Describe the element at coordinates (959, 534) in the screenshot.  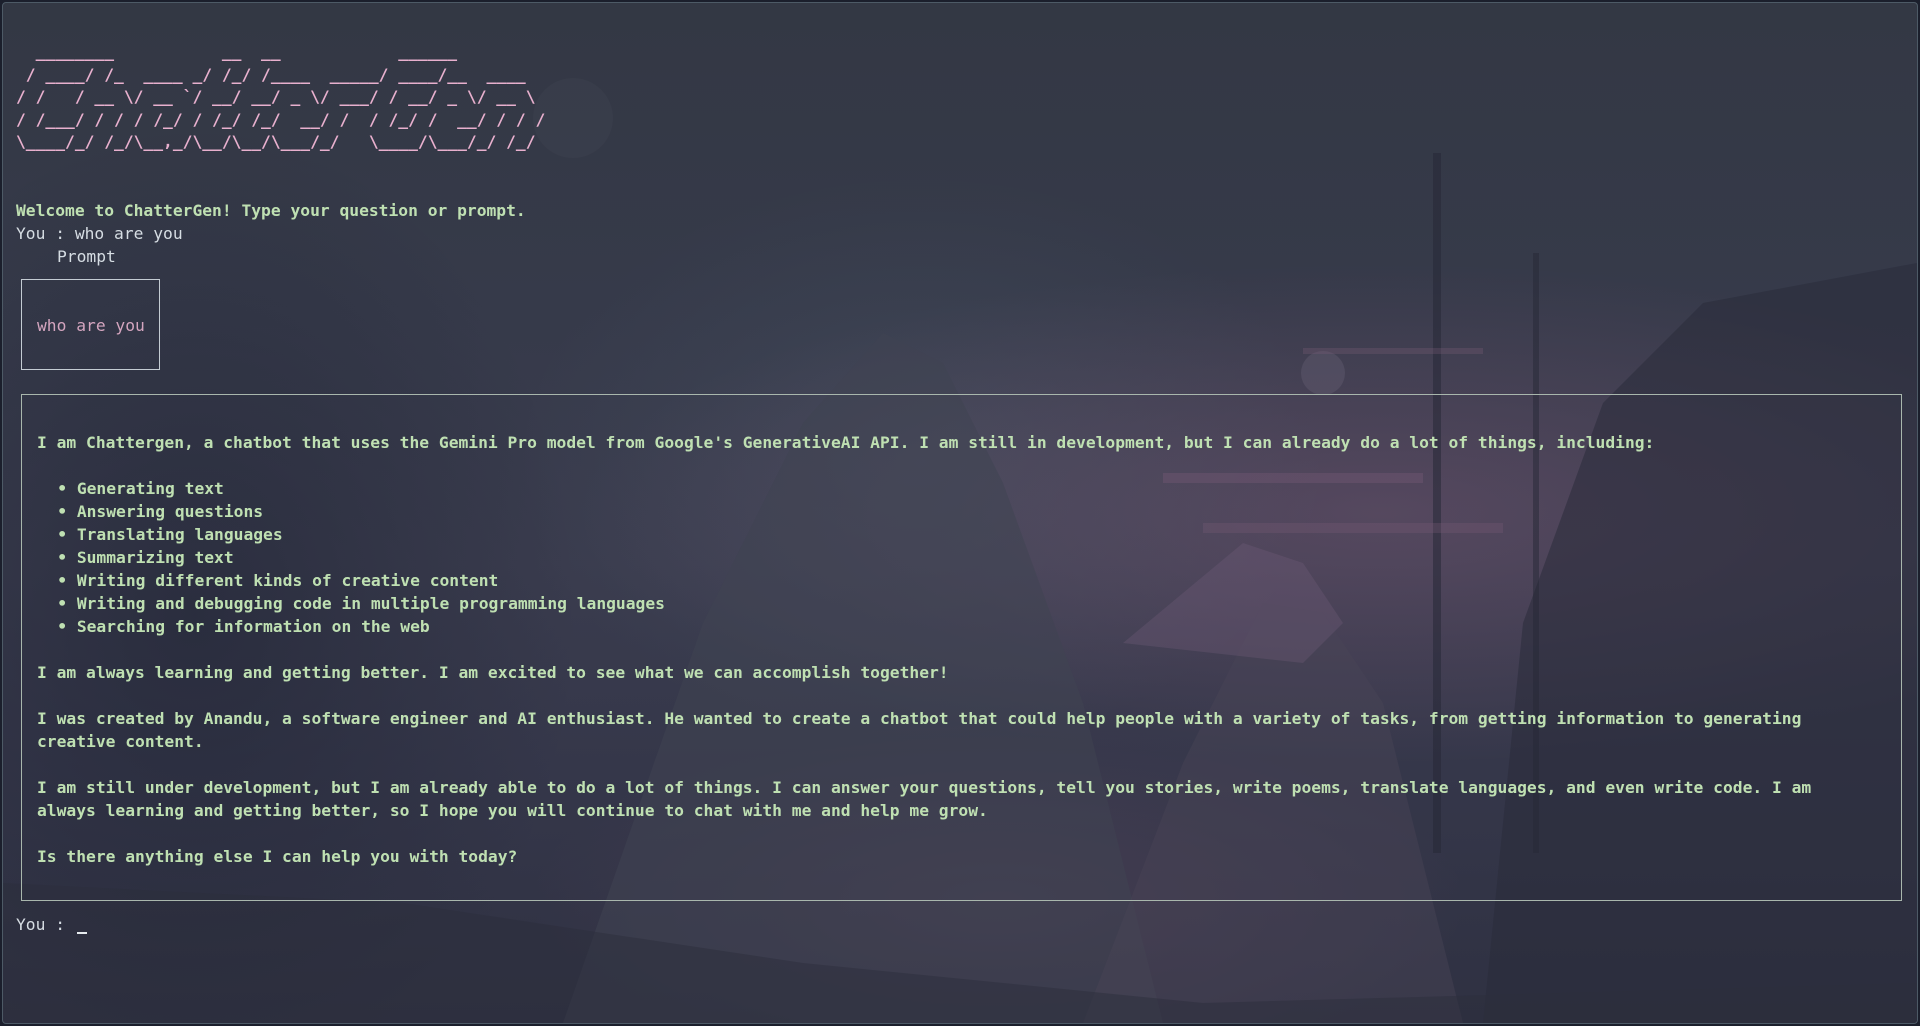
I see `list-item: • Translating languages` at that location.